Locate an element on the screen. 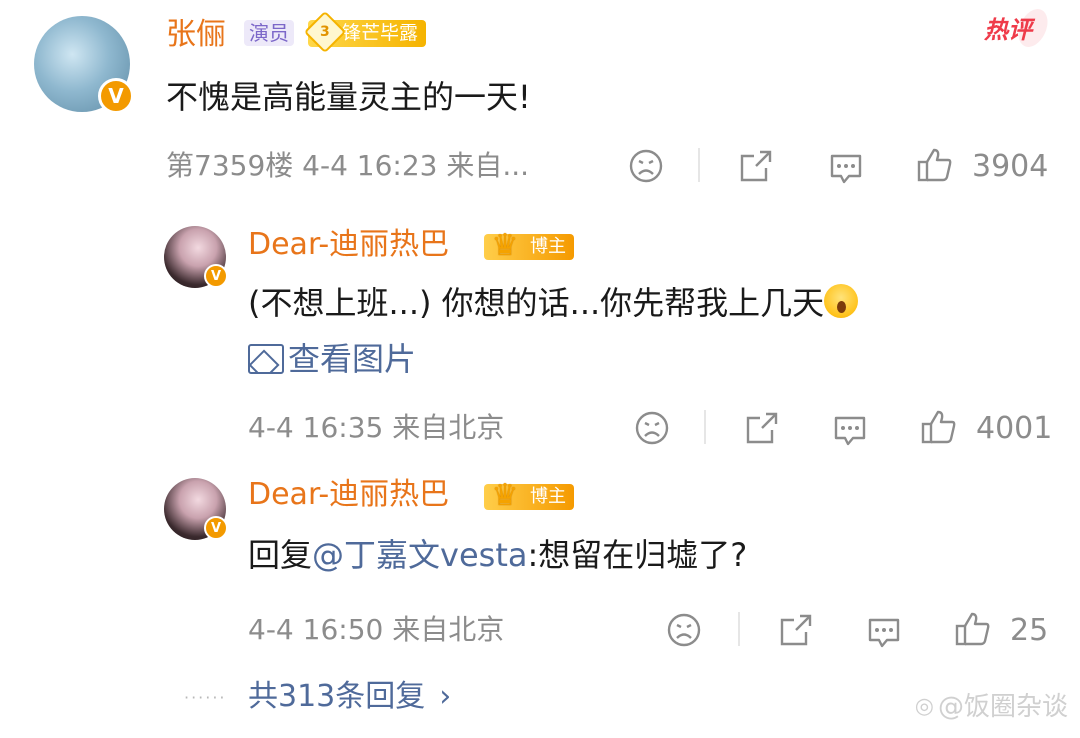 Image resolution: width=1080 pixels, height=738 pixels. more-replies-link: 共313条回复 › is located at coordinates (349, 697).